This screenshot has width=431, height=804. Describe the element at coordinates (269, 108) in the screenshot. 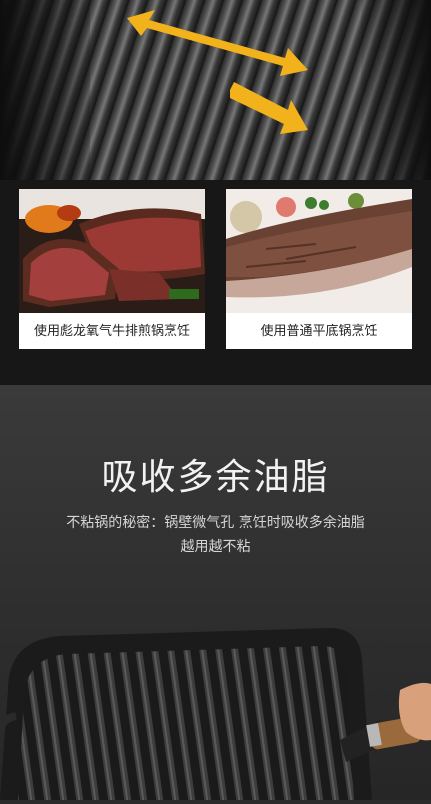

I see `arrow-right-icon` at that location.